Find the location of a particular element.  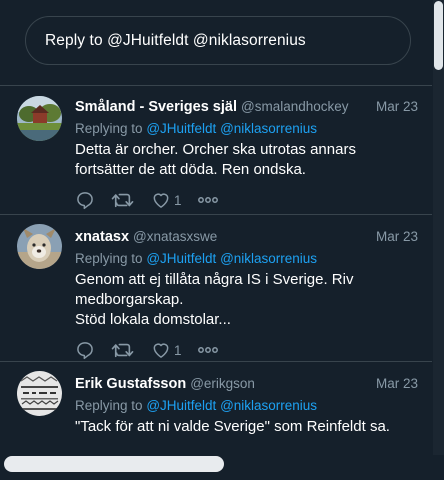

vertical-scrollbar-thumb is located at coordinates (438, 35).